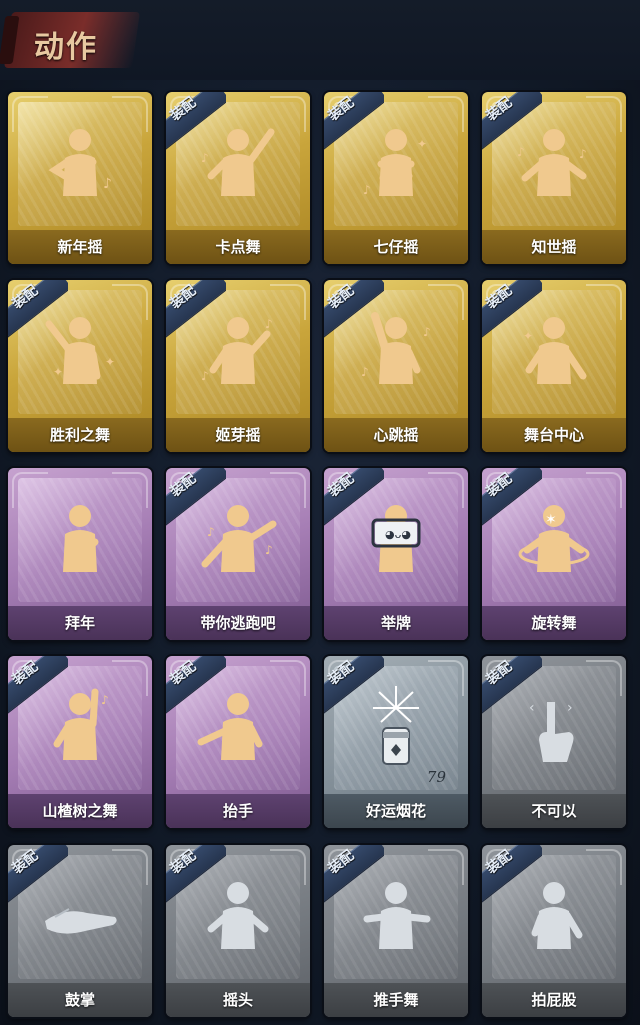 The image size is (640, 1025). I want to click on emote-card: ♪ ♪ 带你逃跑吧 装配, so click(238, 554).